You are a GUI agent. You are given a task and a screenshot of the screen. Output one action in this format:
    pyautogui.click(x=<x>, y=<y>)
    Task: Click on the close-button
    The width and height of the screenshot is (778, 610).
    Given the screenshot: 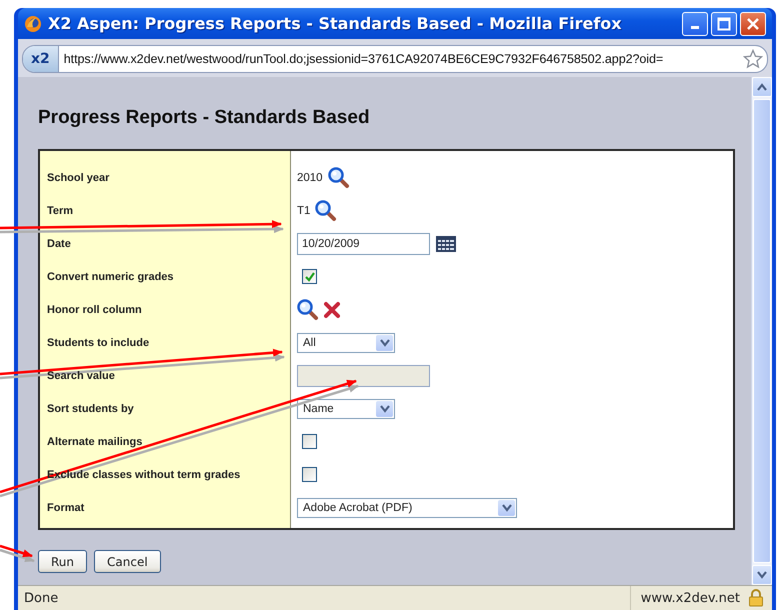 What is the action you would take?
    pyautogui.click(x=753, y=24)
    